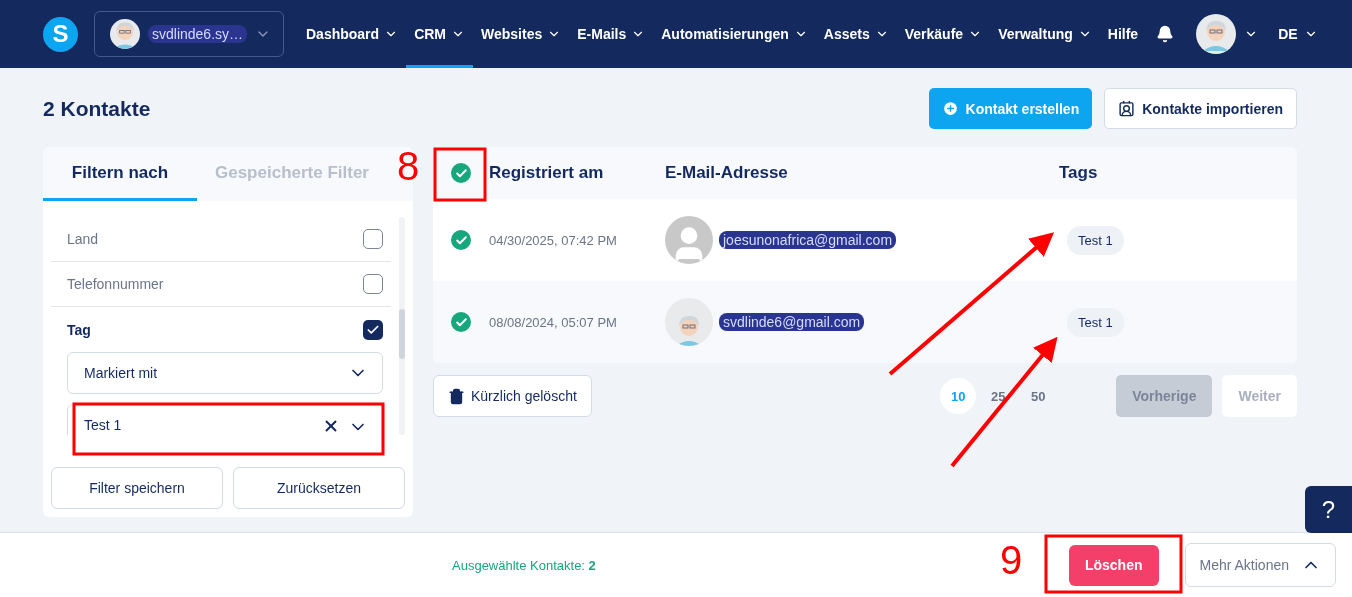 This screenshot has height=597, width=1352. Describe the element at coordinates (83, 239) in the screenshot. I see `filter-label: Land` at that location.